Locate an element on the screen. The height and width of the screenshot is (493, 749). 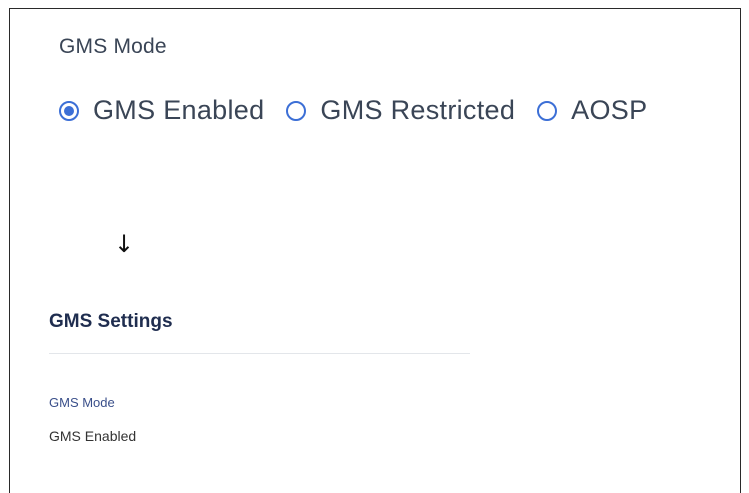
radio-dot is located at coordinates (69, 110).